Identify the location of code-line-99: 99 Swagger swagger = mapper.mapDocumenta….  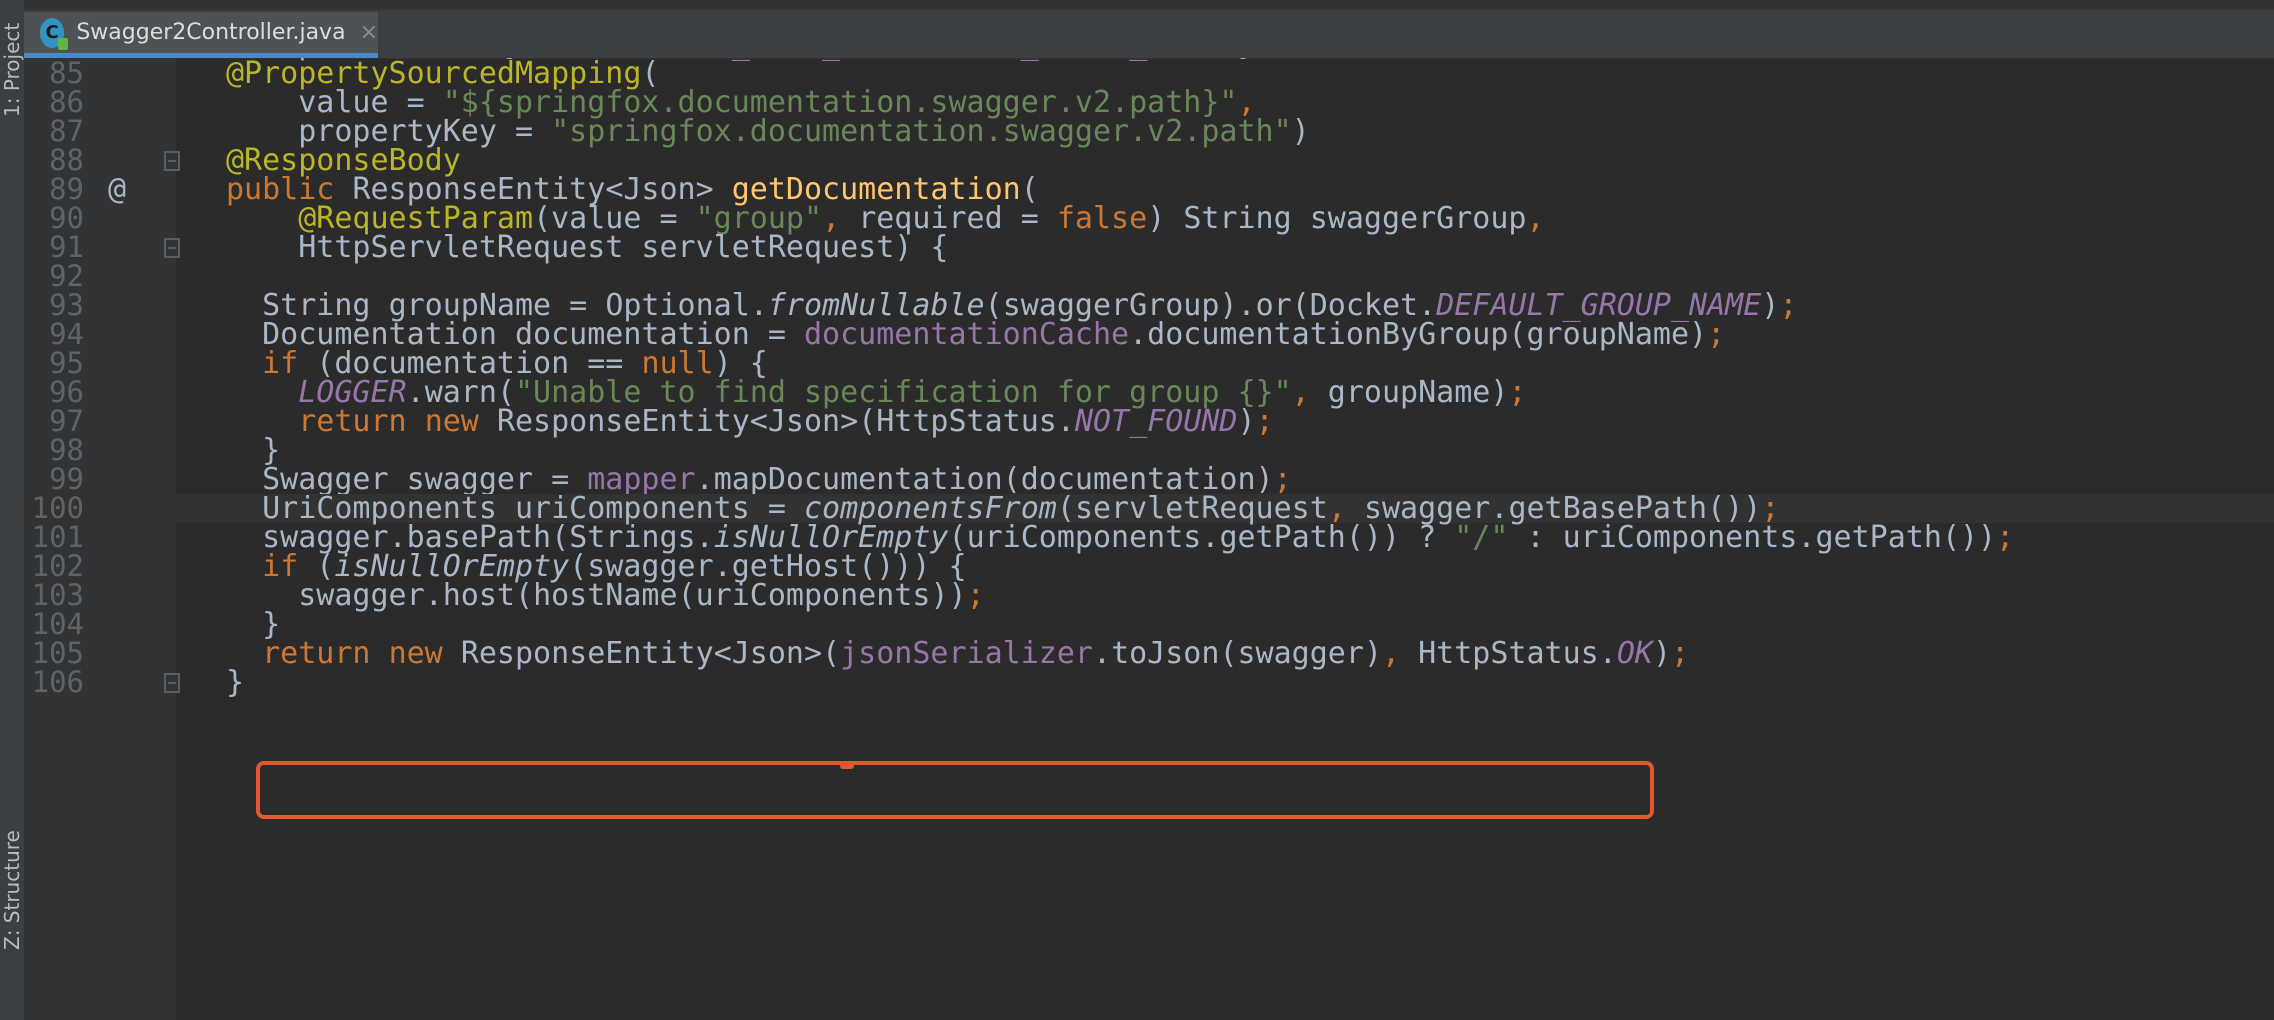
(1149, 479).